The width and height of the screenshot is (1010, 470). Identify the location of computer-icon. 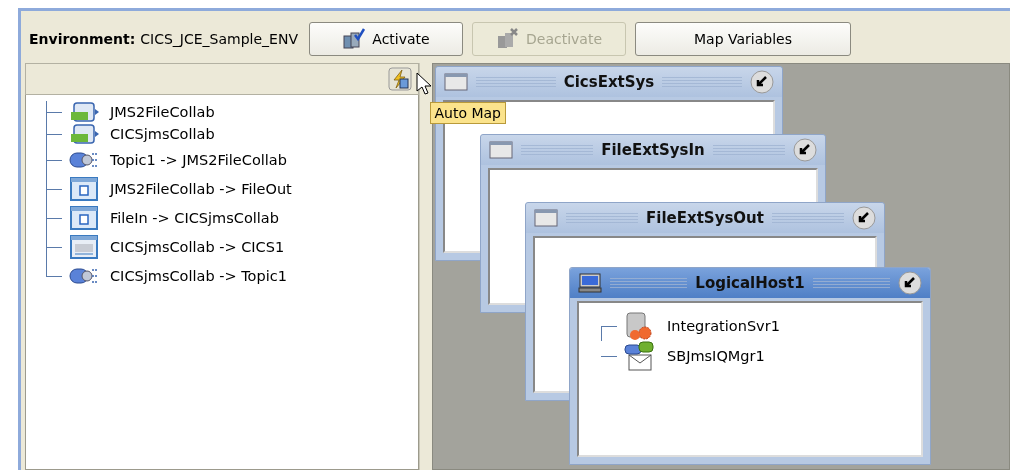
(590, 283).